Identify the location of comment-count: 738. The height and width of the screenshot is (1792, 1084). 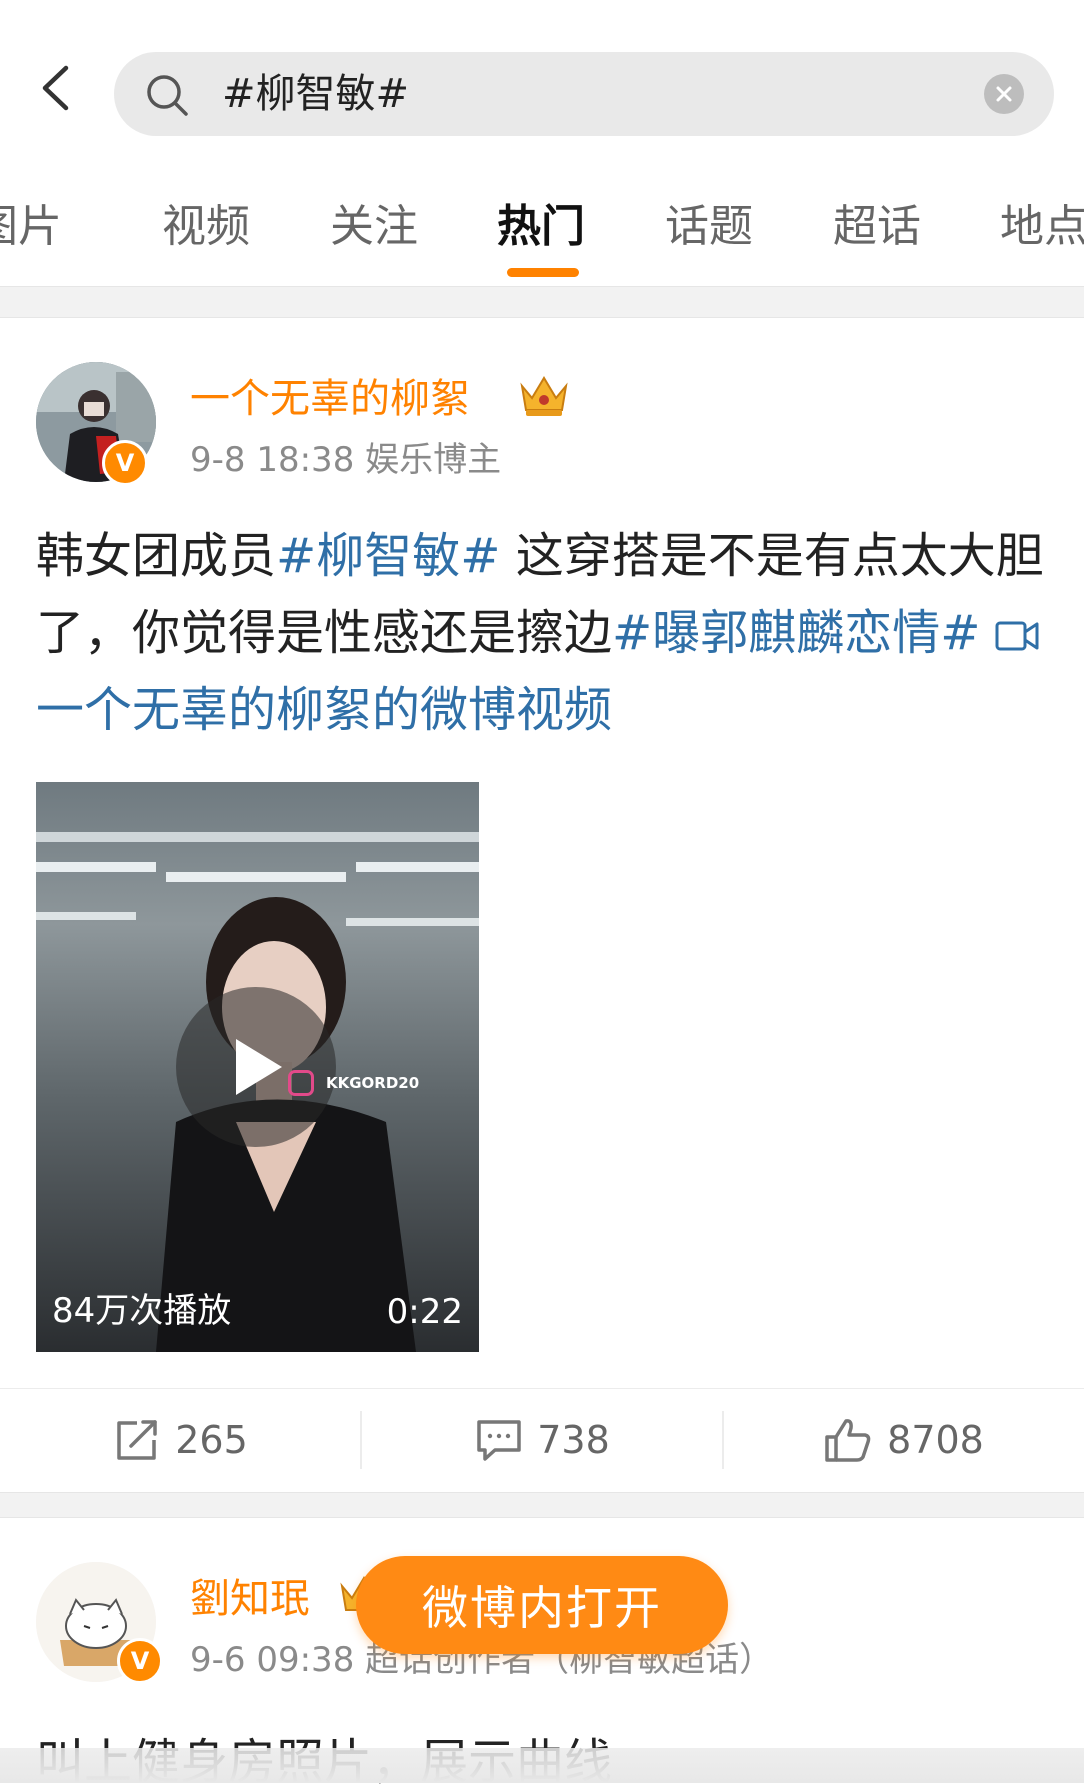
(573, 1440).